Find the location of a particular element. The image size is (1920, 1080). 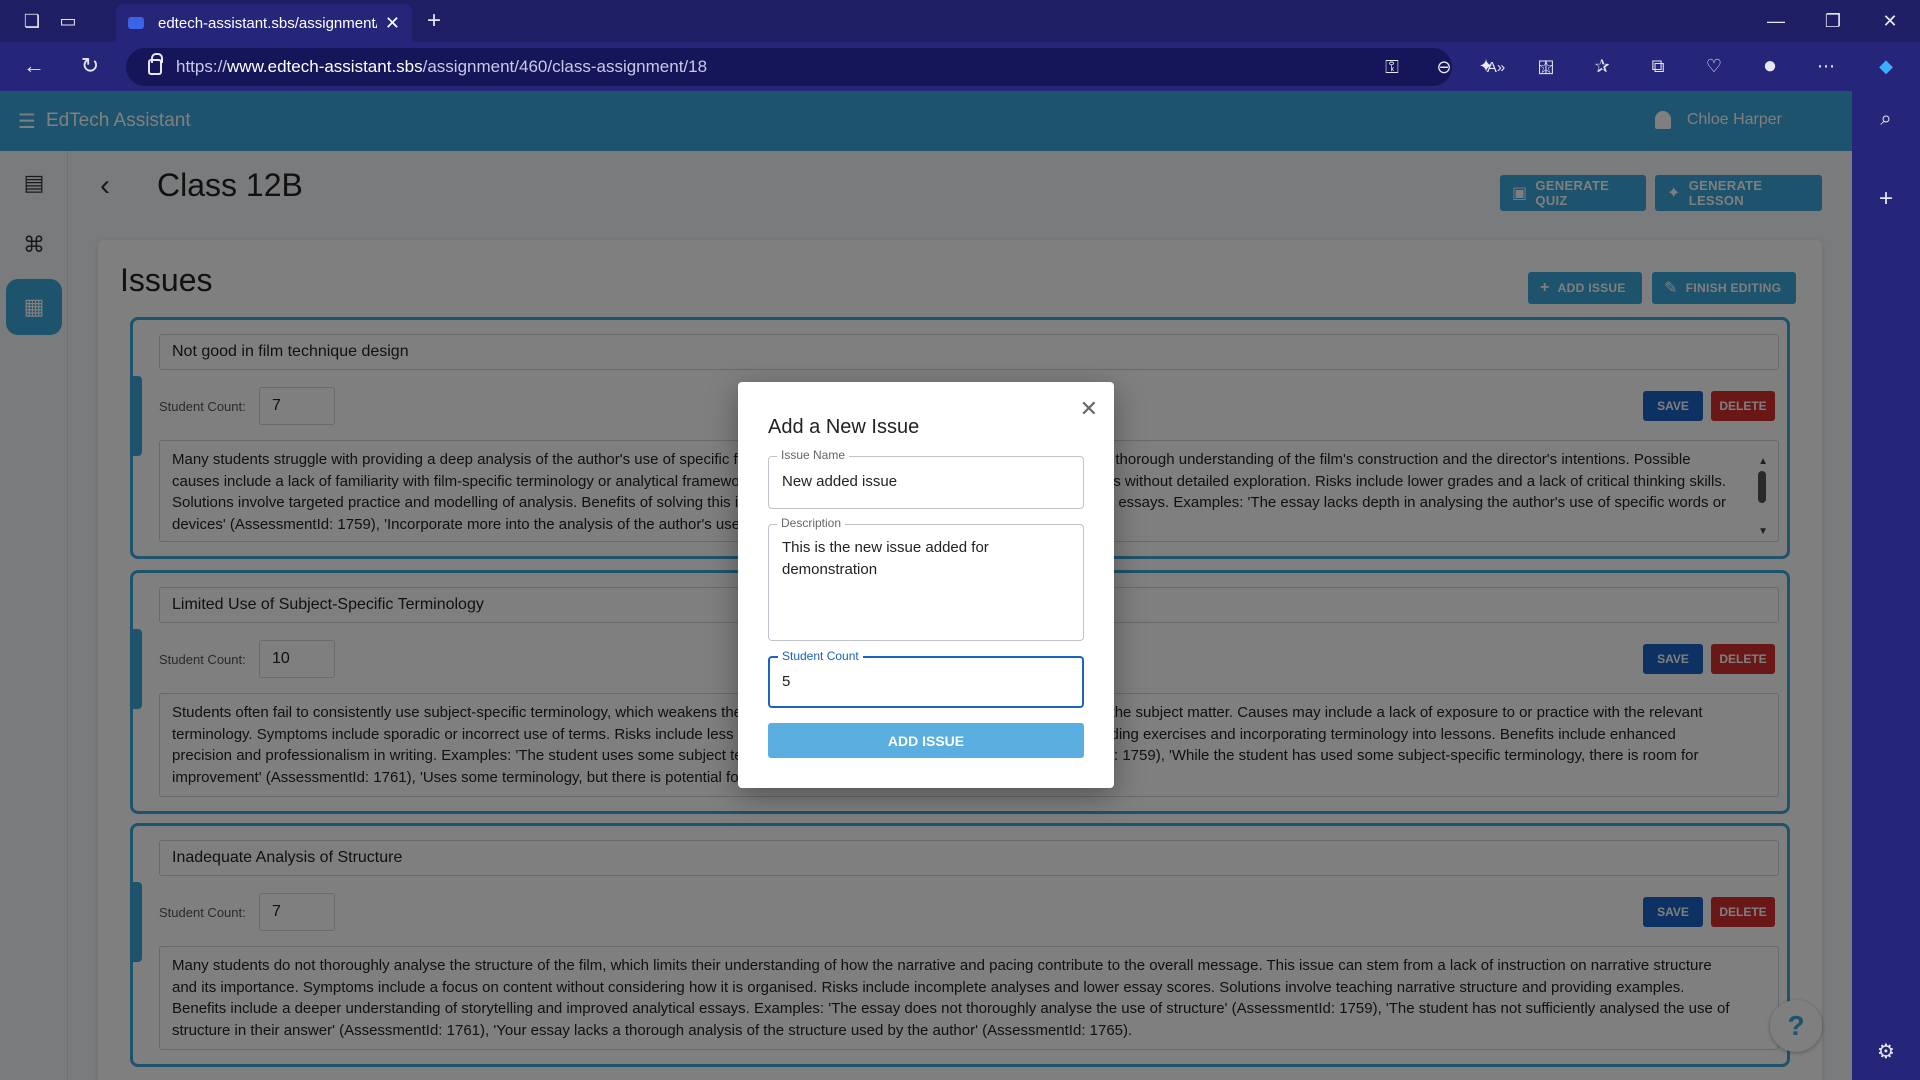

close-window-icon: ✕ is located at coordinates (1890, 21).